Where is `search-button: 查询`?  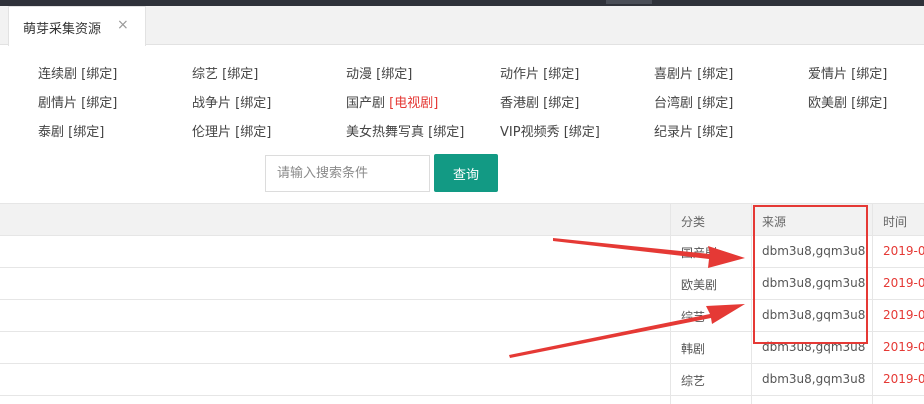
search-button: 查询 is located at coordinates (466, 173).